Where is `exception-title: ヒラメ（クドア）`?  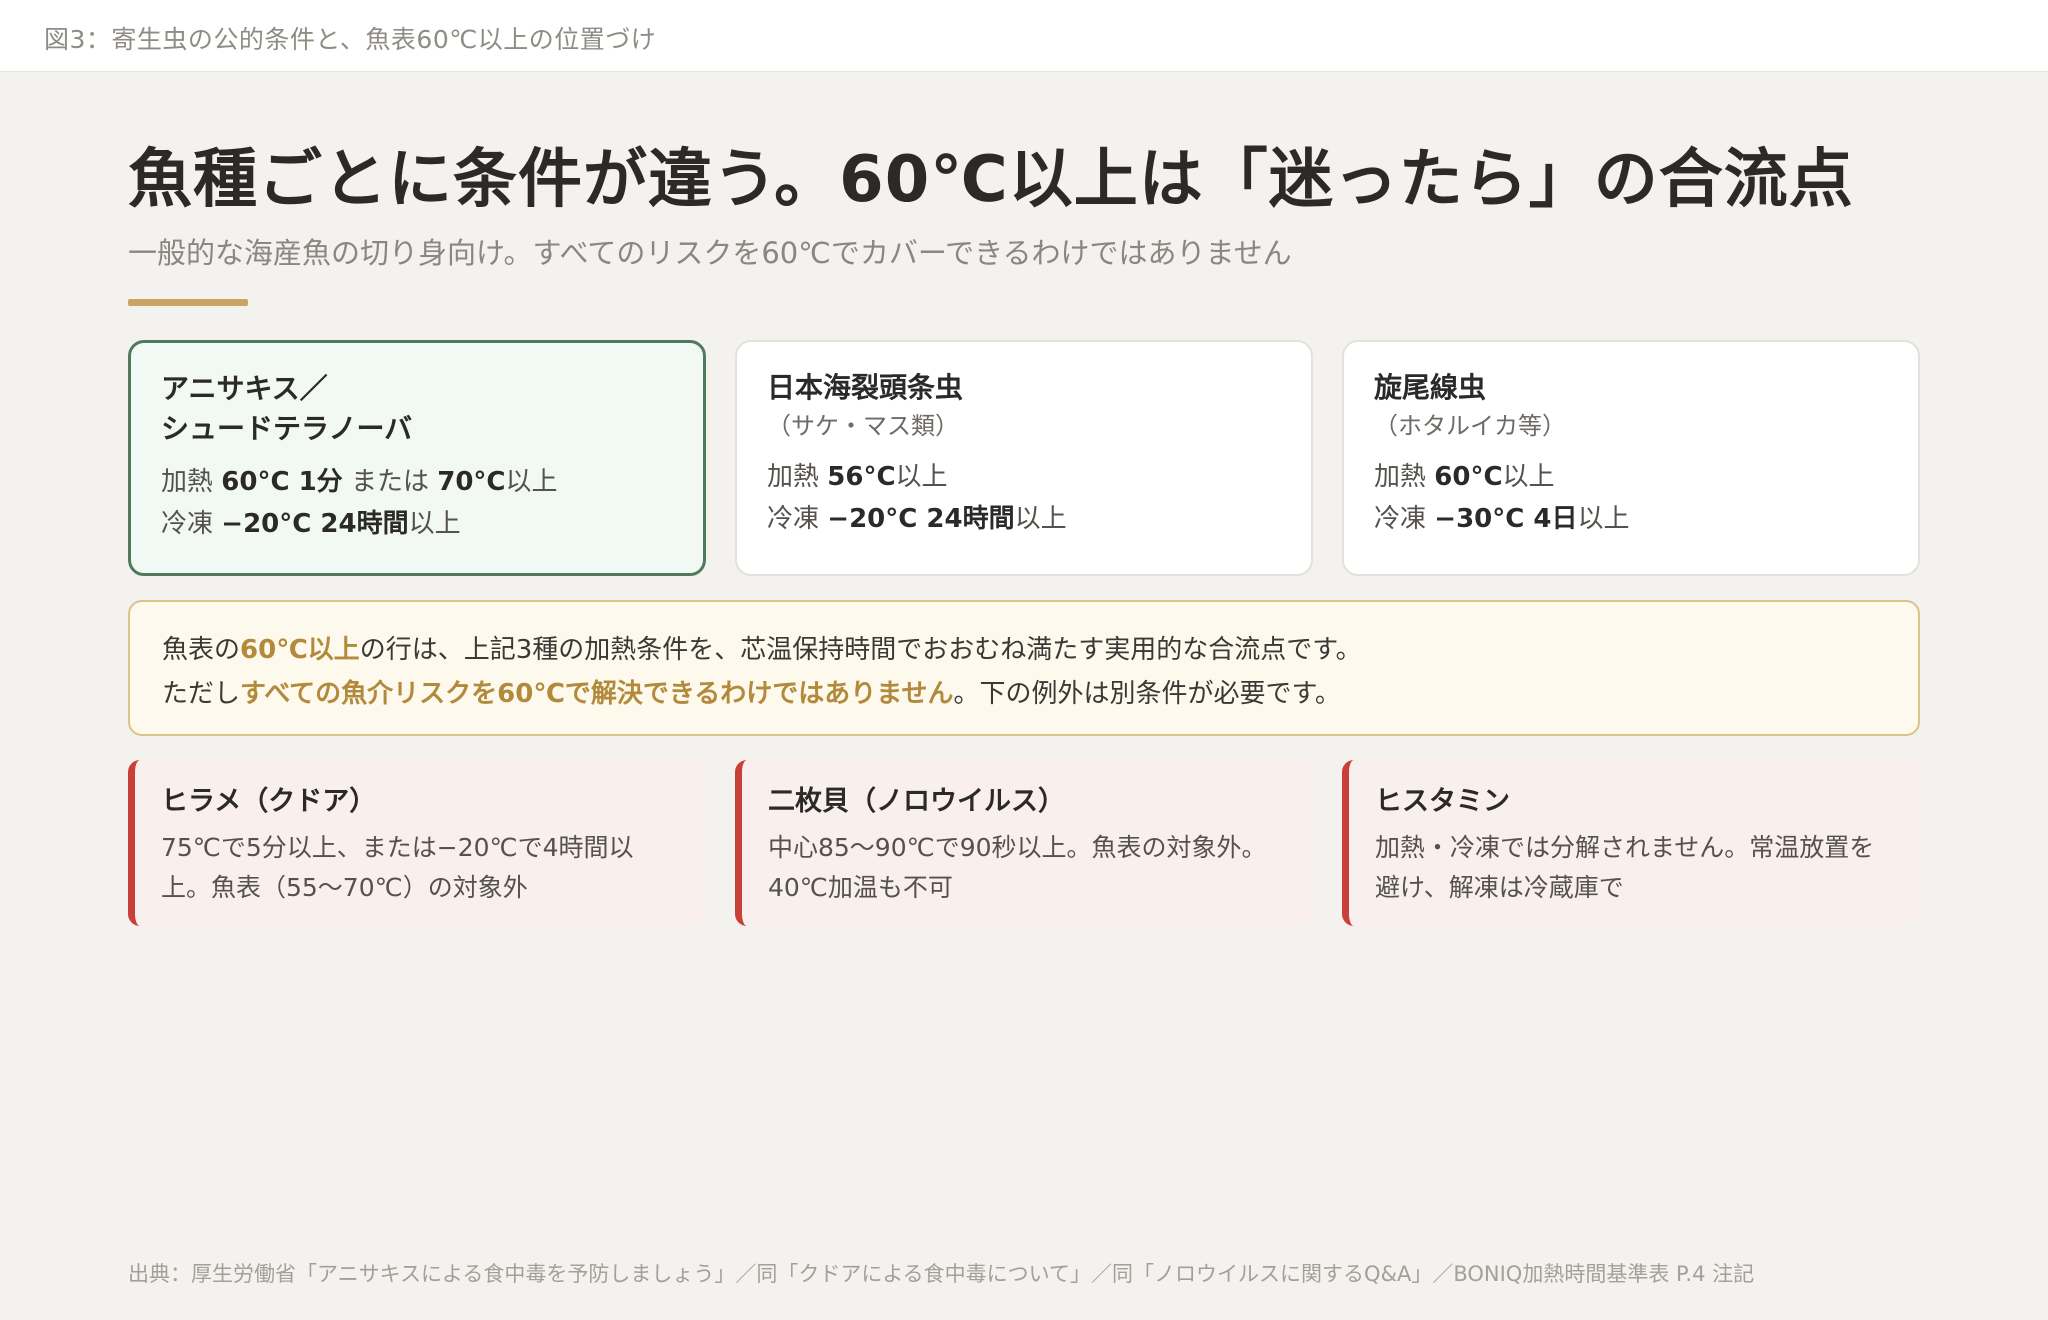 exception-title: ヒラメ（クドア） is located at coordinates (269, 801).